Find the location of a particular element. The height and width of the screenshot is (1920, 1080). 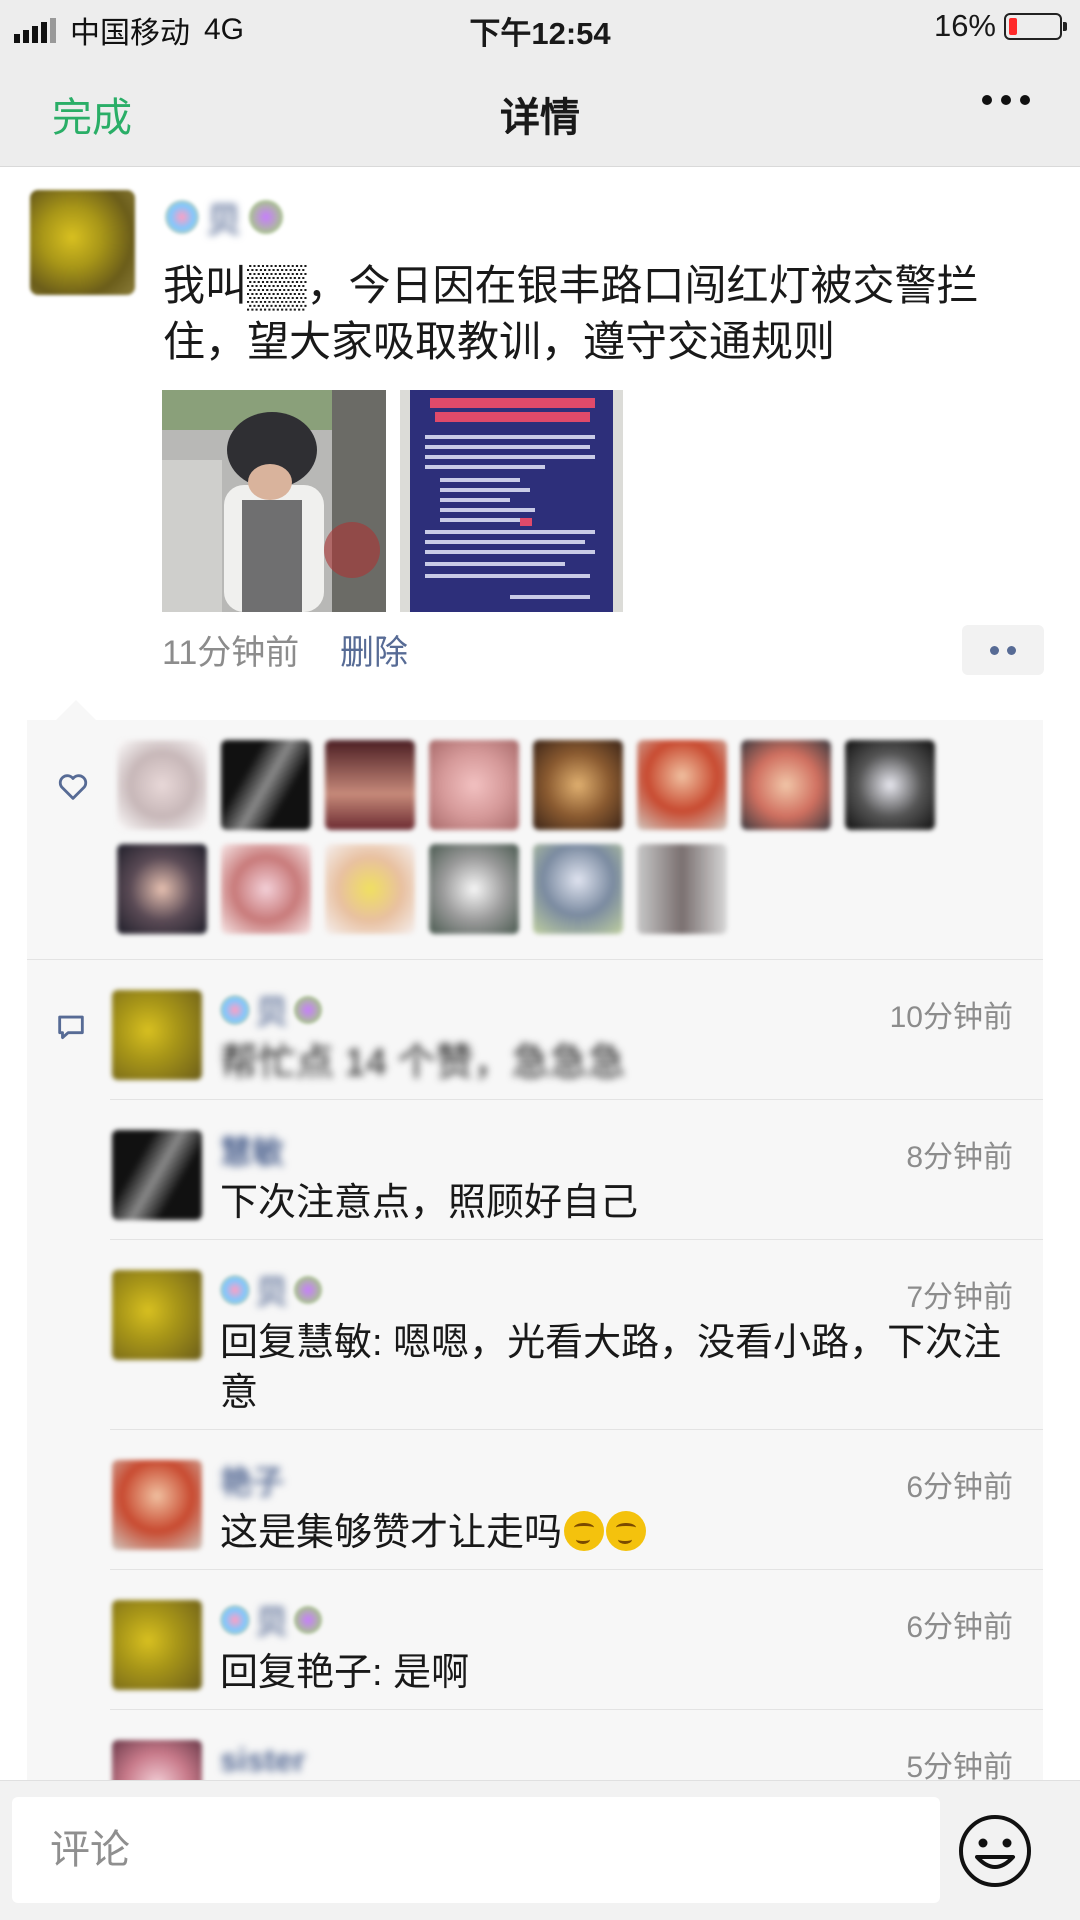

like-avatar-grid is located at coordinates (557, 837).